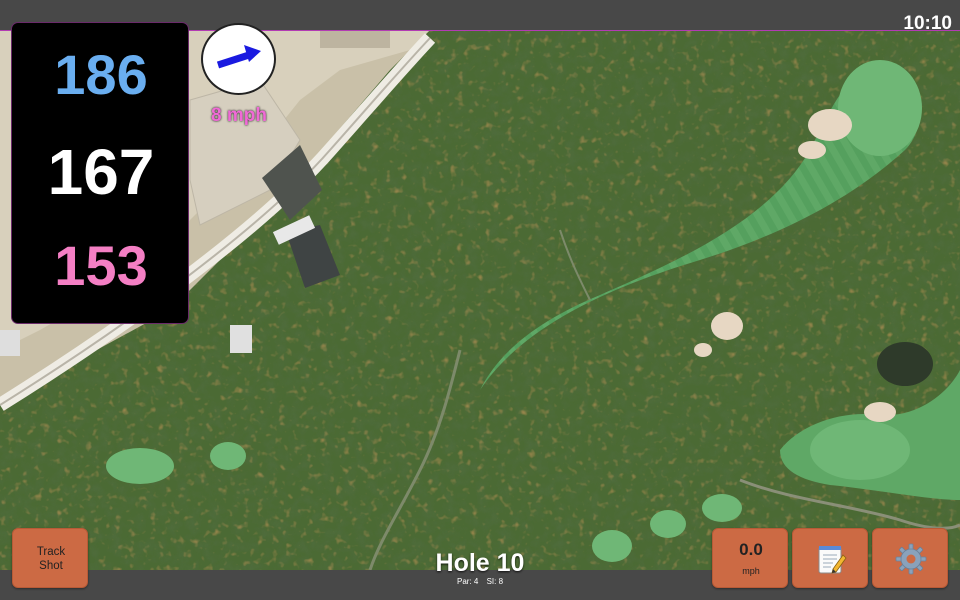 The width and height of the screenshot is (960, 600). What do you see at coordinates (101, 74) in the screenshot?
I see `distance-to-back: 186` at bounding box center [101, 74].